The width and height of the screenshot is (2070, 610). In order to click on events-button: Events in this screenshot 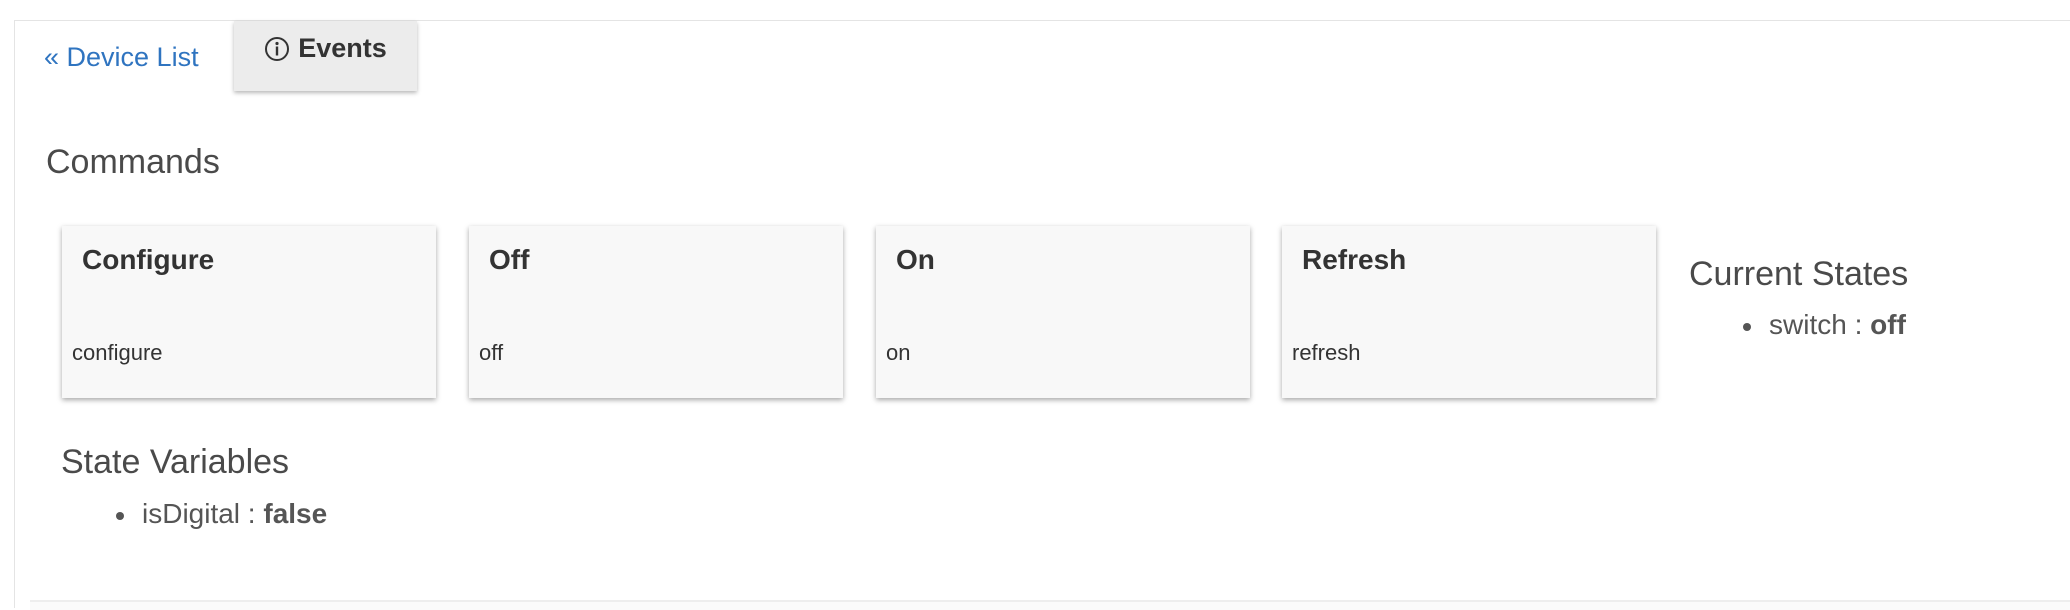, I will do `click(325, 56)`.